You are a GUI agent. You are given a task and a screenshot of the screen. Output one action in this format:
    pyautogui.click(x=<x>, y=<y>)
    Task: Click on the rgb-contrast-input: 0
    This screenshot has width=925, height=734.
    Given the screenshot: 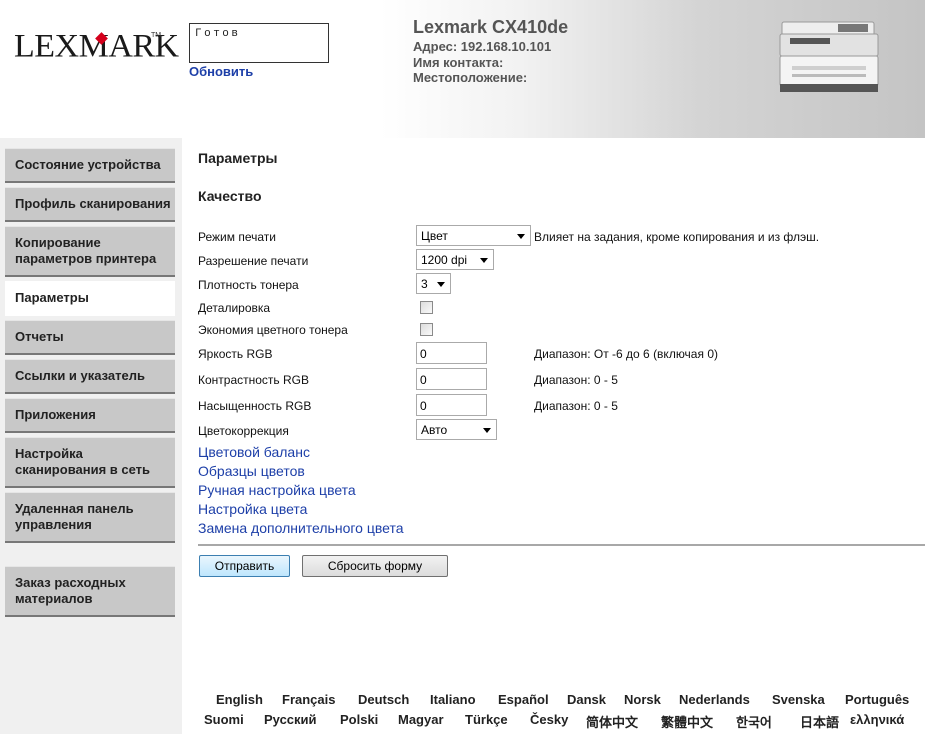 What is the action you would take?
    pyautogui.click(x=451, y=379)
    